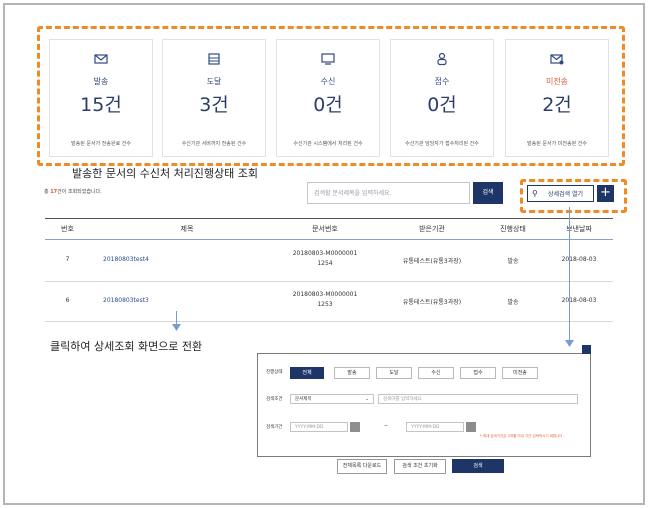 The height and width of the screenshot is (508, 648). Describe the element at coordinates (214, 144) in the screenshot. I see `stat-desc: 수신기관 서버까지 전송된 건수` at that location.